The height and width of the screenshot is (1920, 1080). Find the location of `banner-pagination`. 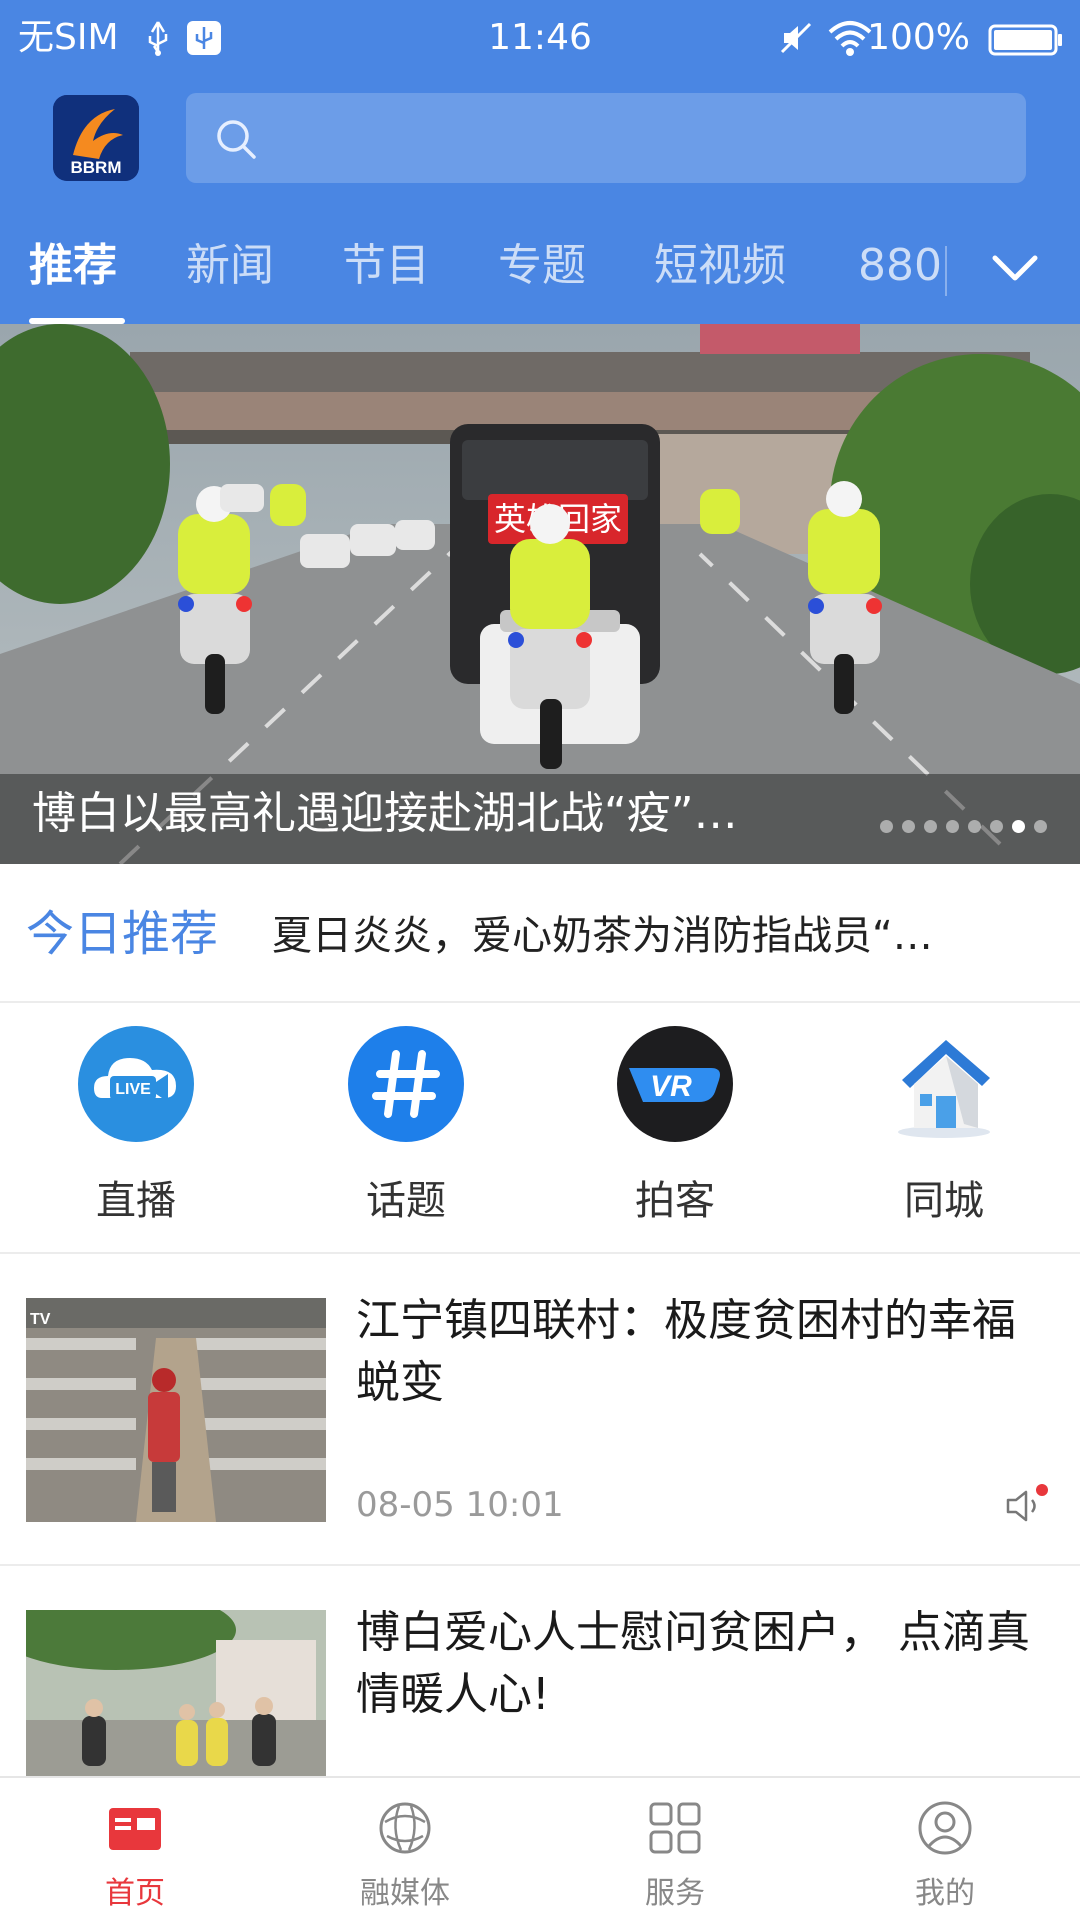

banner-pagination is located at coordinates (963, 827).